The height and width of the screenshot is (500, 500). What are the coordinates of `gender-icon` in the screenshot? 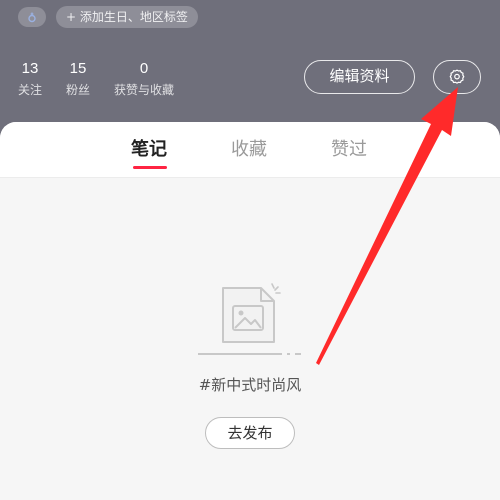 It's located at (32, 17).